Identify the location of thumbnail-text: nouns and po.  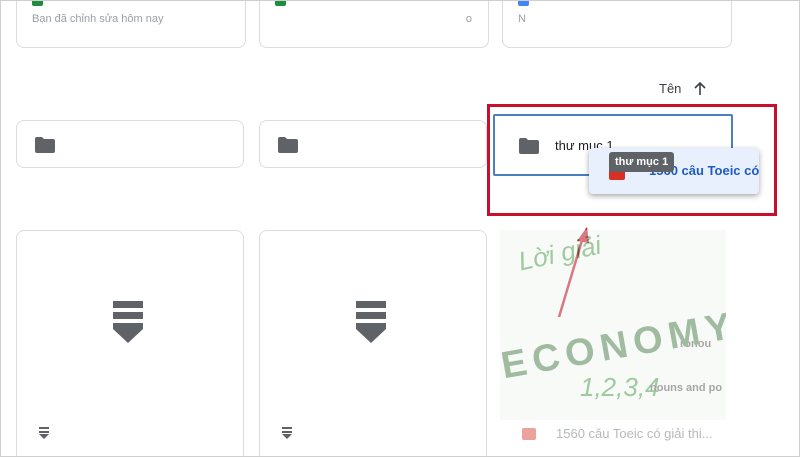
(686, 388).